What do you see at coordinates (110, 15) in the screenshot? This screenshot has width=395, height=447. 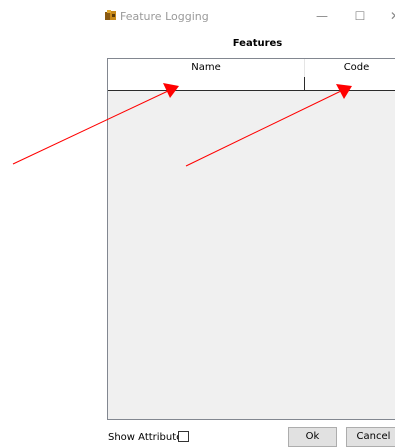 I see `app-icon` at bounding box center [110, 15].